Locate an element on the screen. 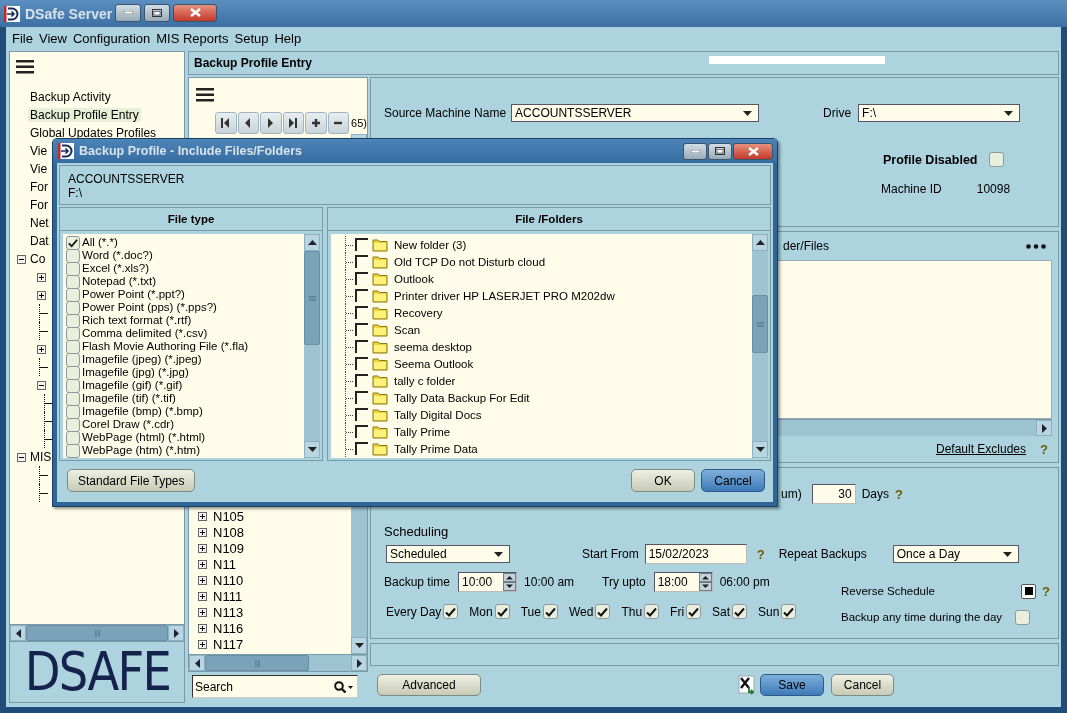  file-type-item: Imagefile (tif) (*.tif) is located at coordinates (129, 398).